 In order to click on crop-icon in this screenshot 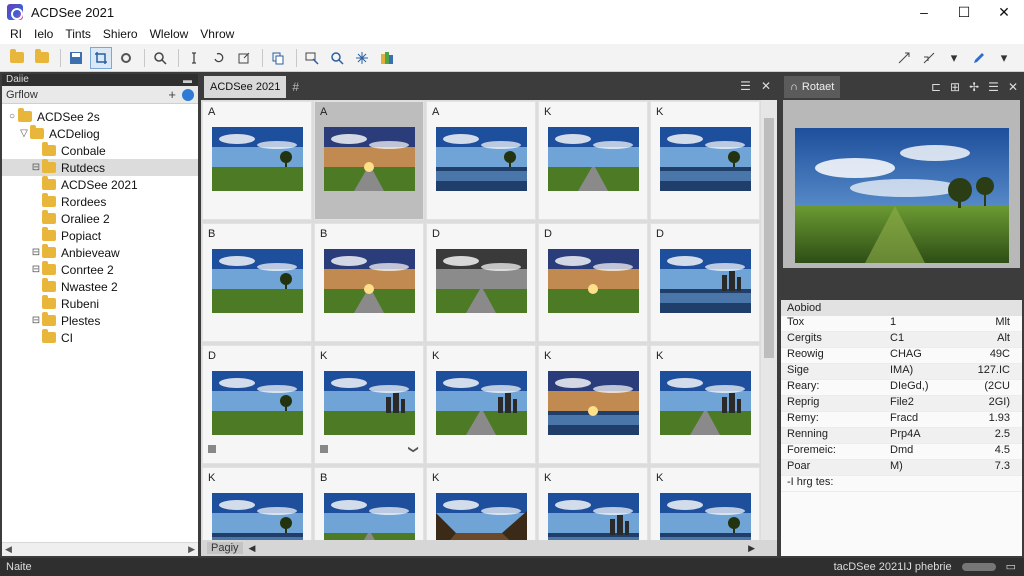, I will do `click(101, 57)`.